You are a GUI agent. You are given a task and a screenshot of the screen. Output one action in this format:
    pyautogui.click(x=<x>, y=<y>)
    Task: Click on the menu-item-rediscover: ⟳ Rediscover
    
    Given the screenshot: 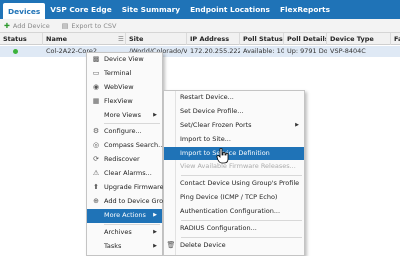 What is the action you would take?
    pyautogui.click(x=124, y=160)
    